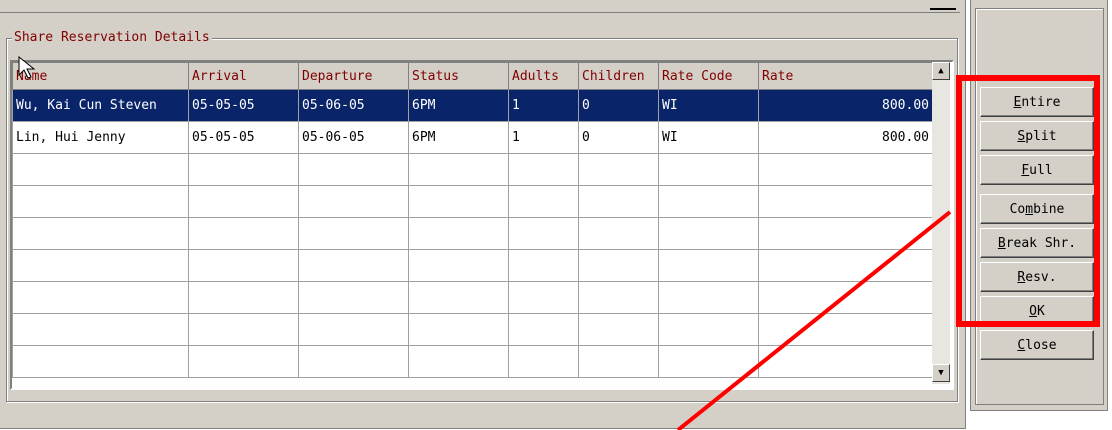 The image size is (1112, 430). I want to click on scroll-up-icon: ▲, so click(941, 71).